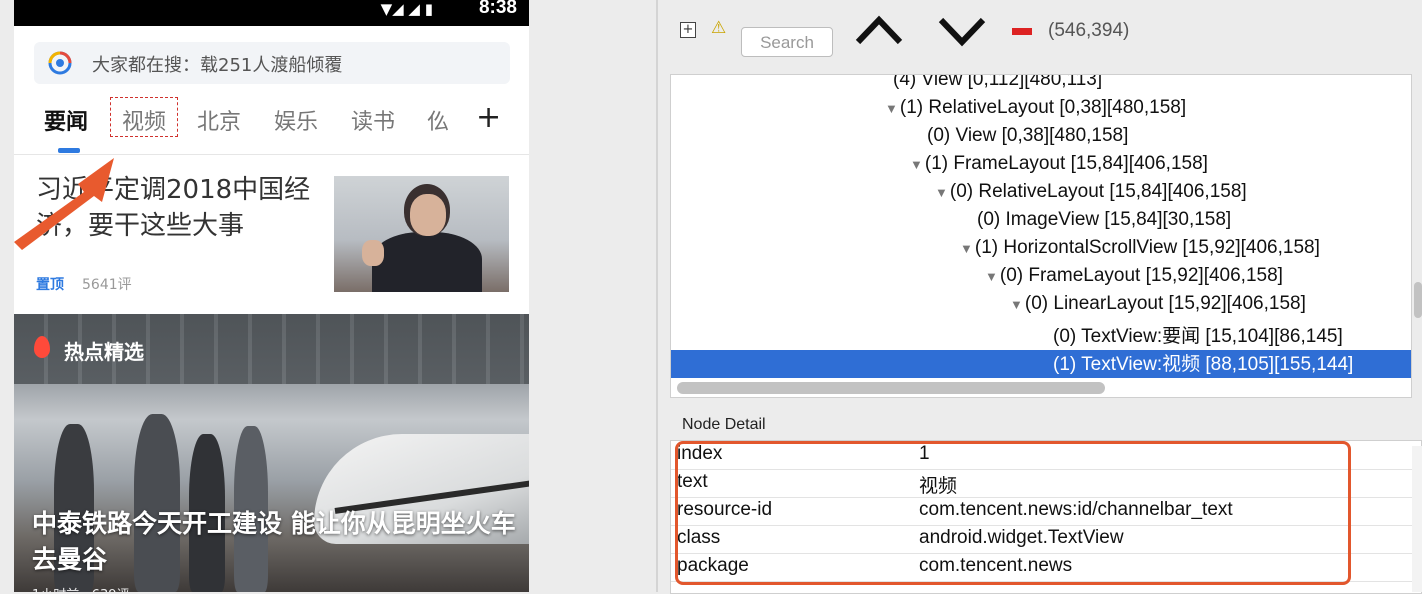  Describe the element at coordinates (219, 120) in the screenshot. I see `channel-tab-beijing: 北京` at that location.